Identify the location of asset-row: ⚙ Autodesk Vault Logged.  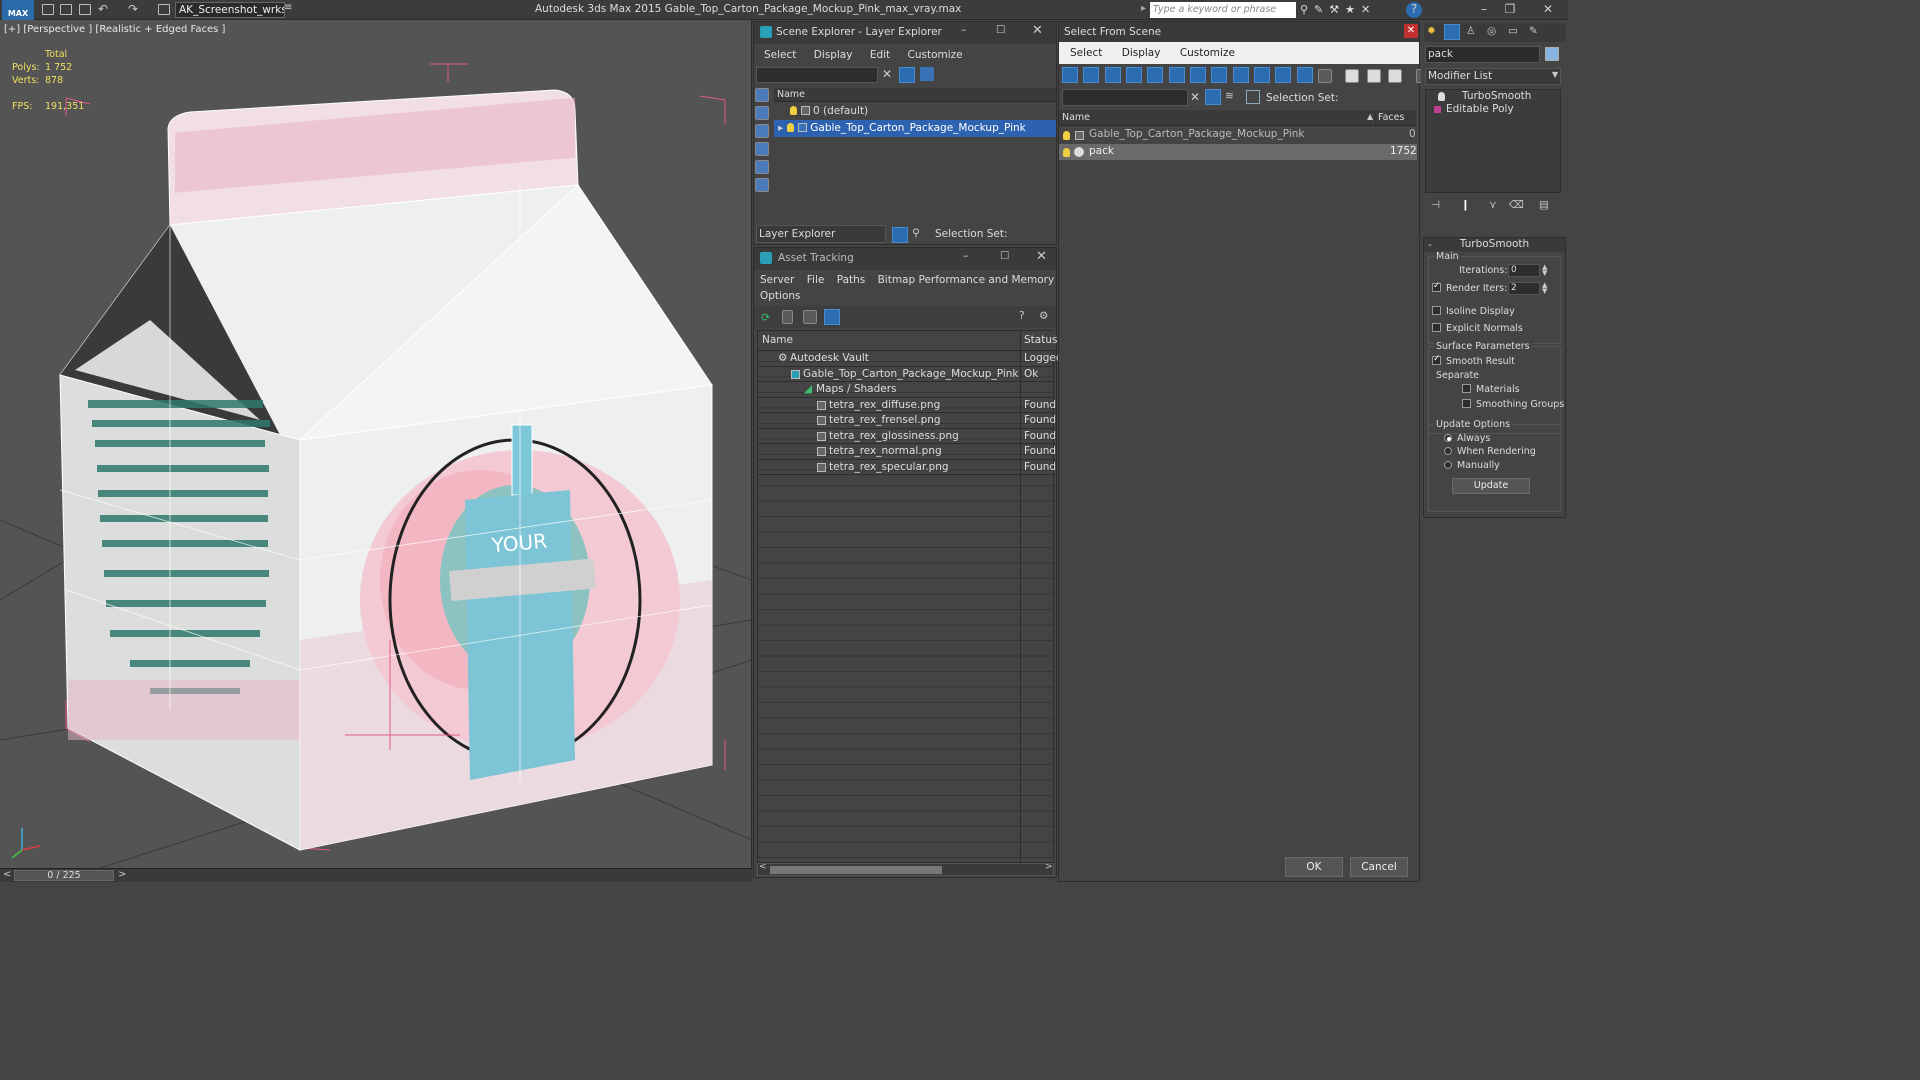
(910, 359).